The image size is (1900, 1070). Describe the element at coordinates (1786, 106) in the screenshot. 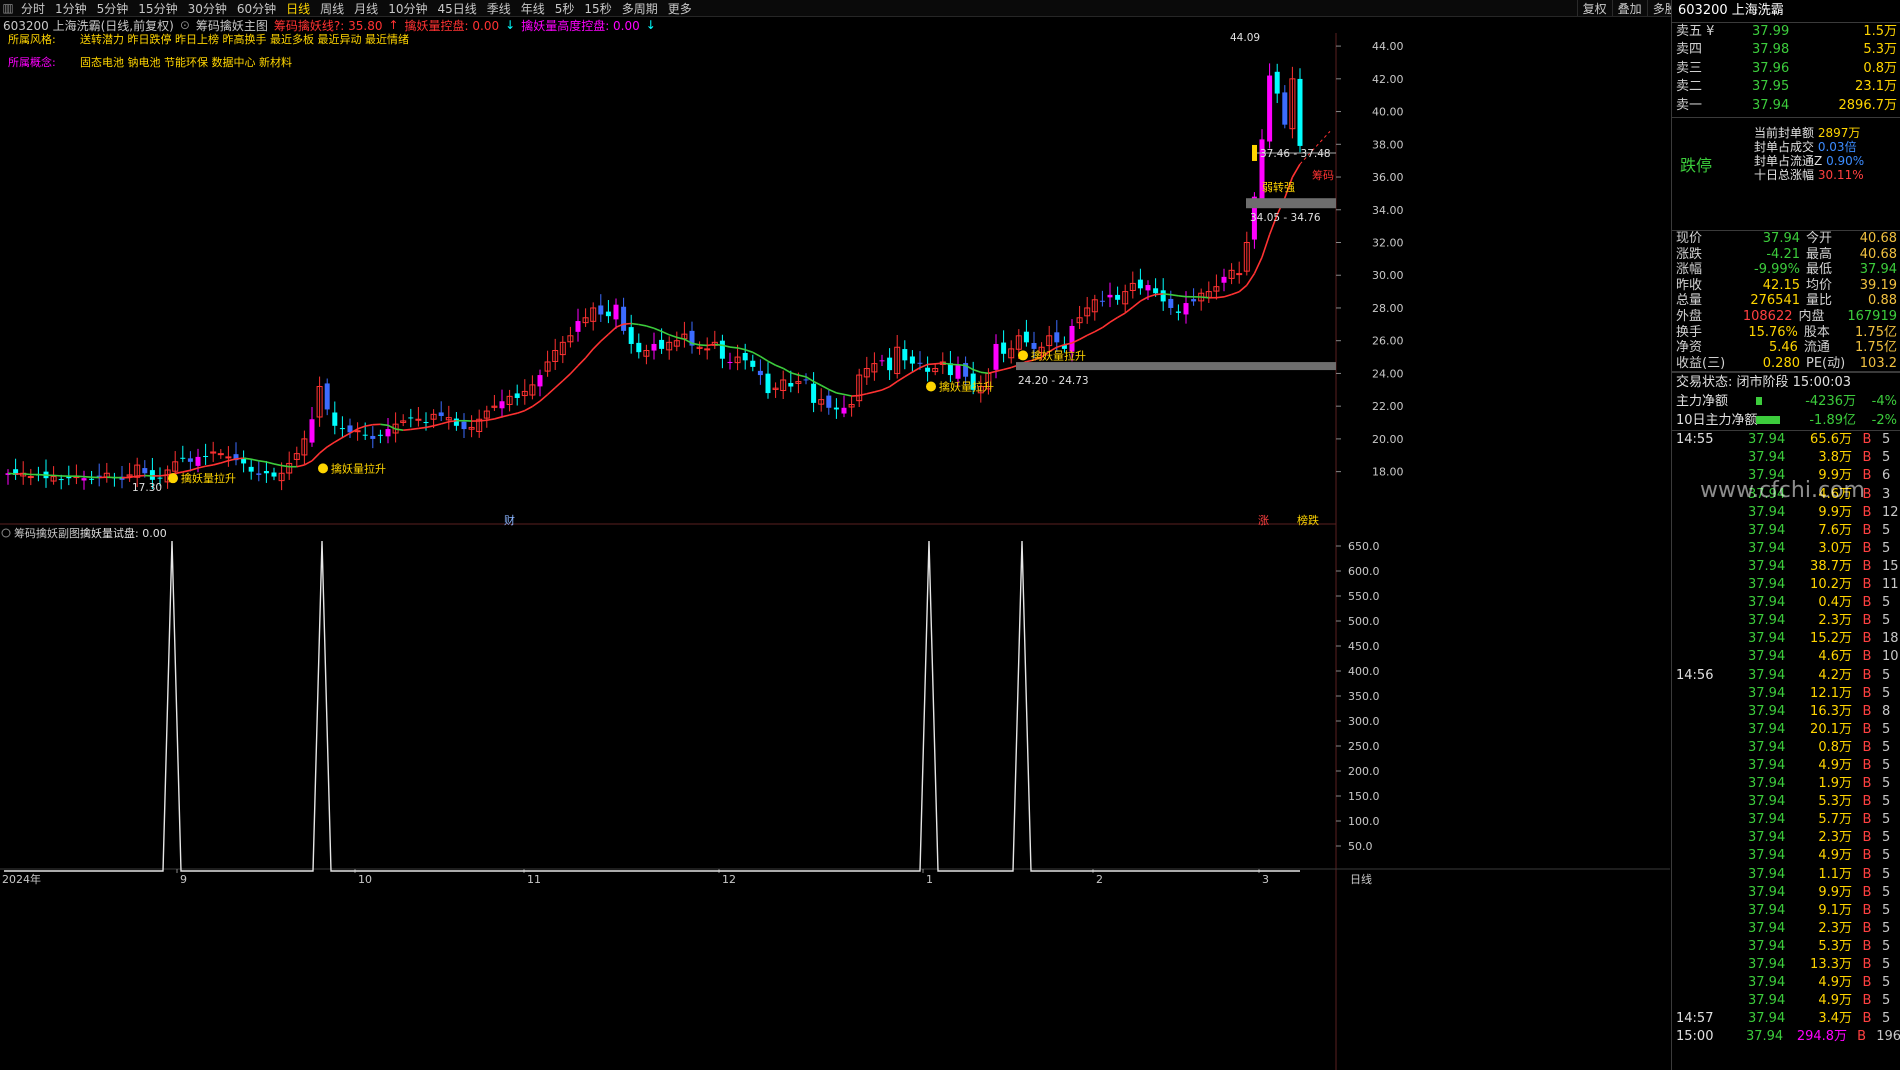

I see `ask-row-4: 卖一 37.94 2896.7万` at that location.